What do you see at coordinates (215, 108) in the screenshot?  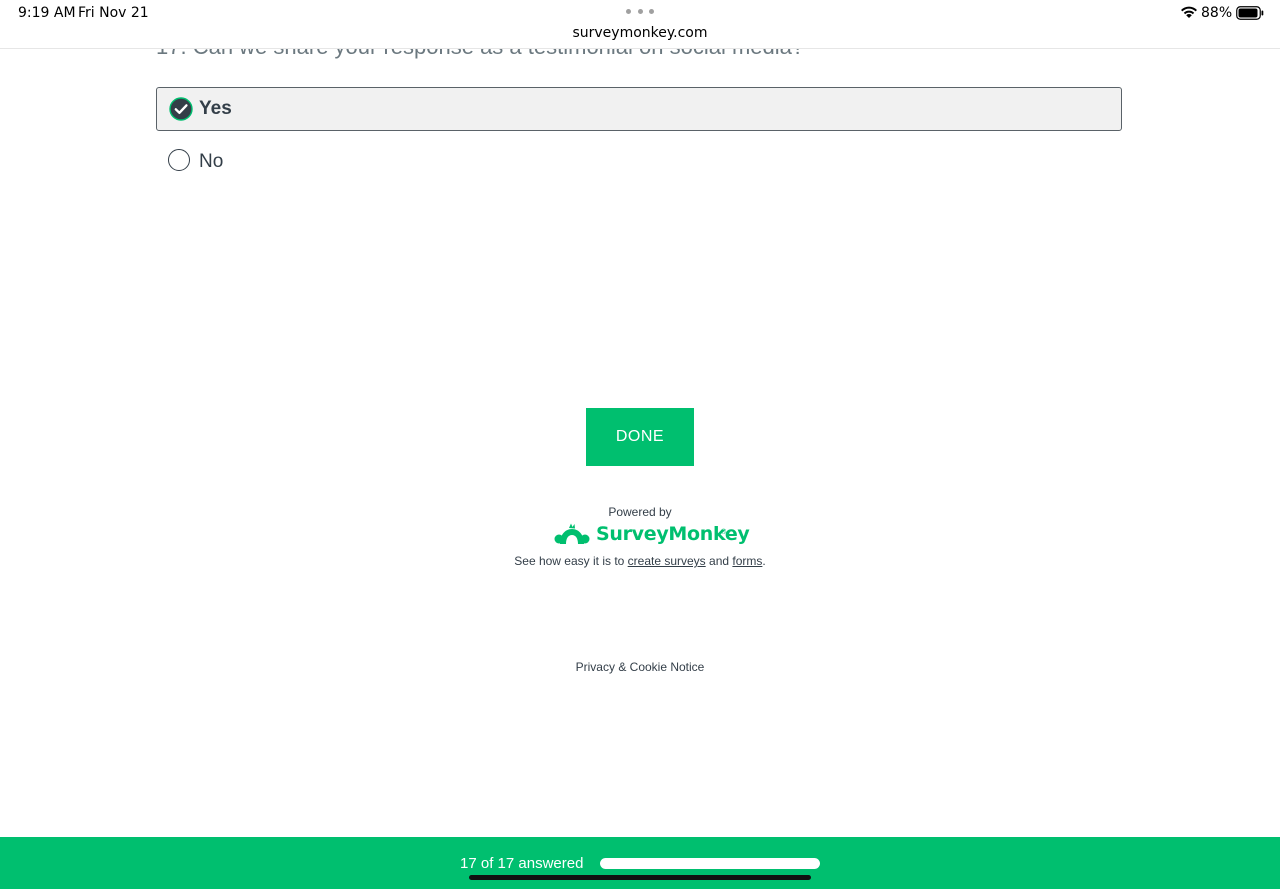 I see `option-yes-label: Yes` at bounding box center [215, 108].